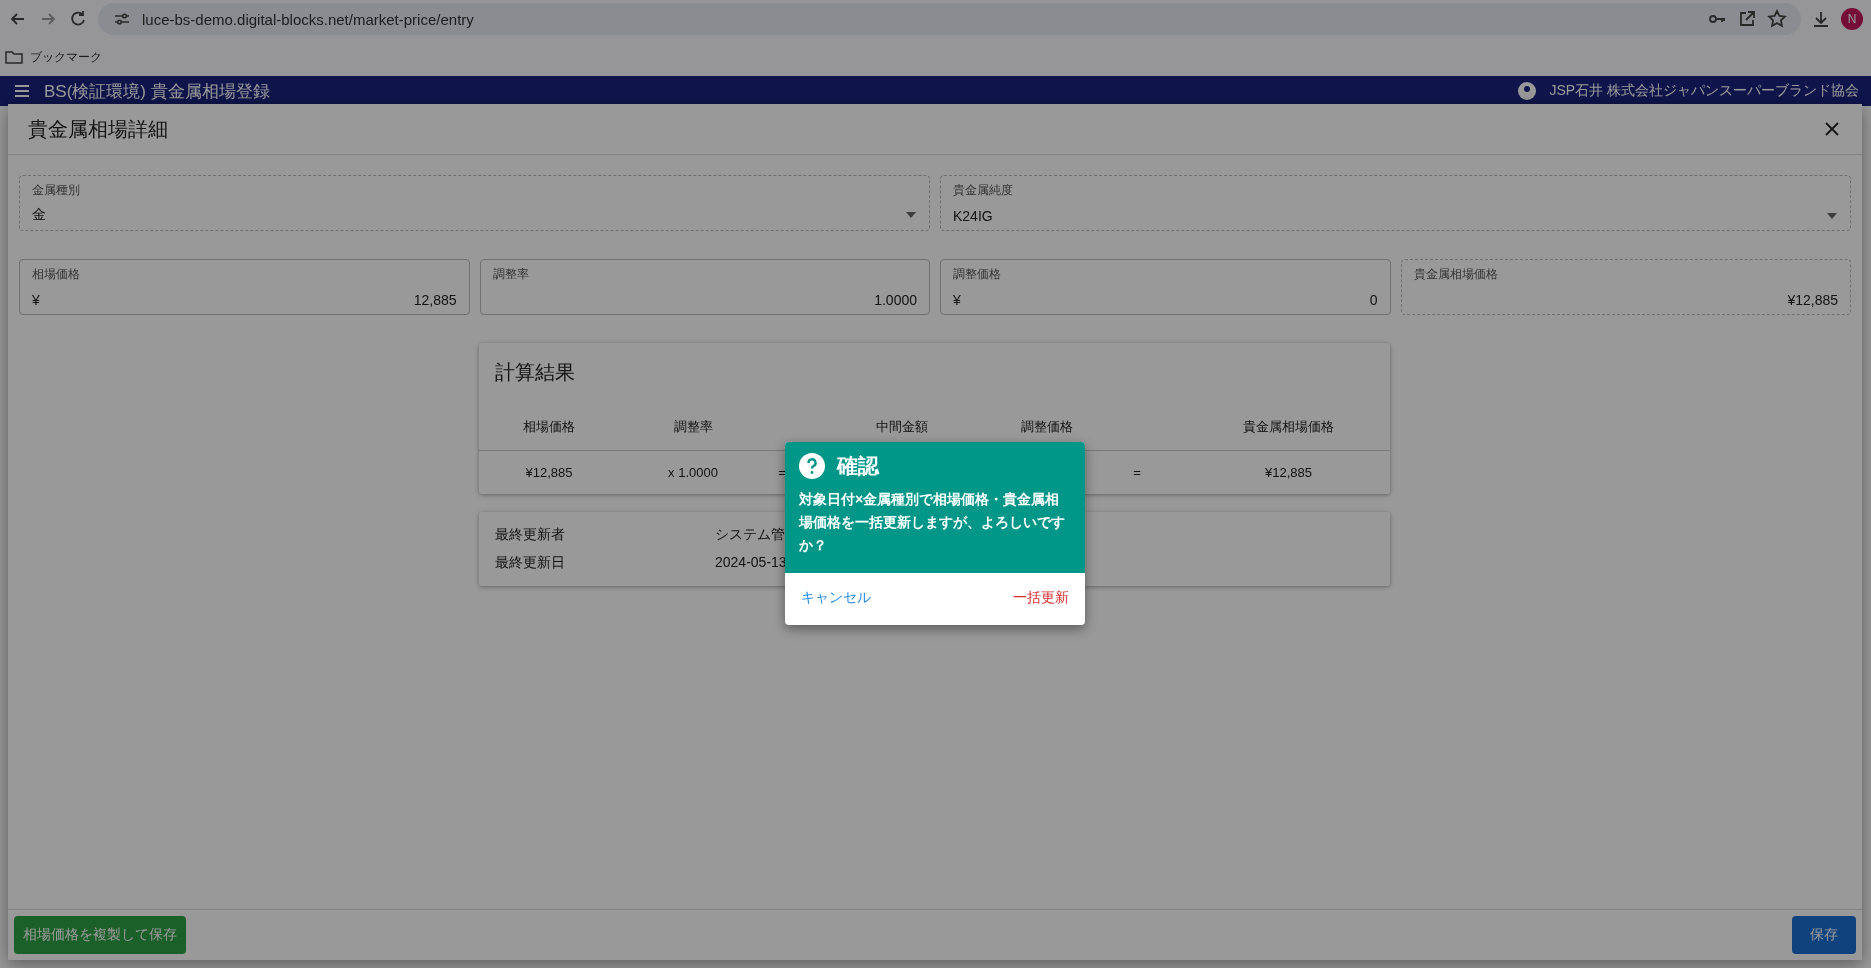 The height and width of the screenshot is (968, 1871). Describe the element at coordinates (693, 472) in the screenshot. I see `table-cell: x 1.0000` at that location.